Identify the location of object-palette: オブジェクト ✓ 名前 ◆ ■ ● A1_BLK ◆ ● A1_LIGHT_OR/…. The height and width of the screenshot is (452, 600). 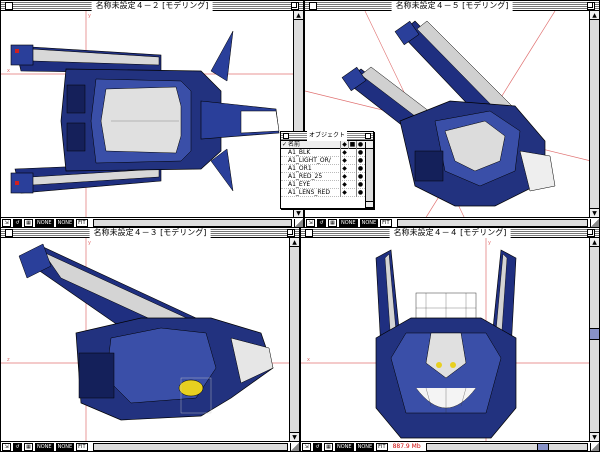
(327, 170).